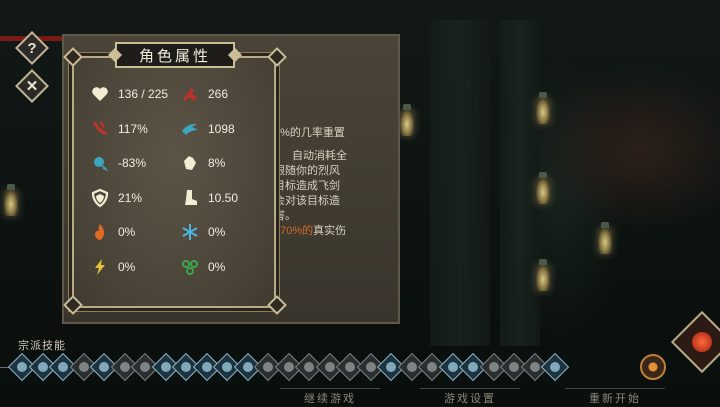 The image size is (720, 407). Describe the element at coordinates (190, 163) in the screenshot. I see `power-fist-icon` at that location.